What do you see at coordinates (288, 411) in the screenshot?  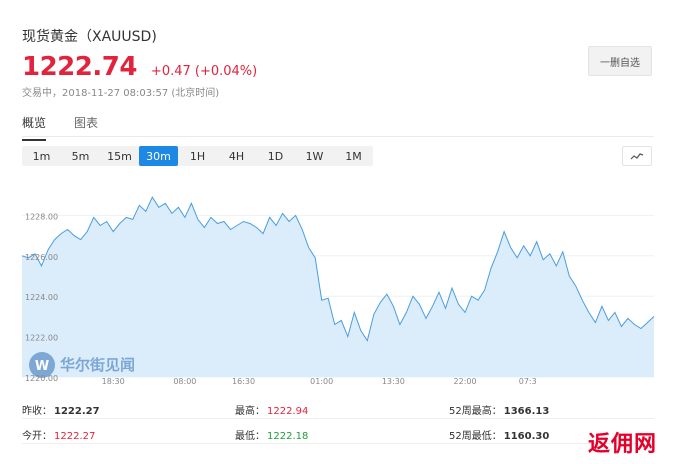 I see `stat-value: 1222.94` at bounding box center [288, 411].